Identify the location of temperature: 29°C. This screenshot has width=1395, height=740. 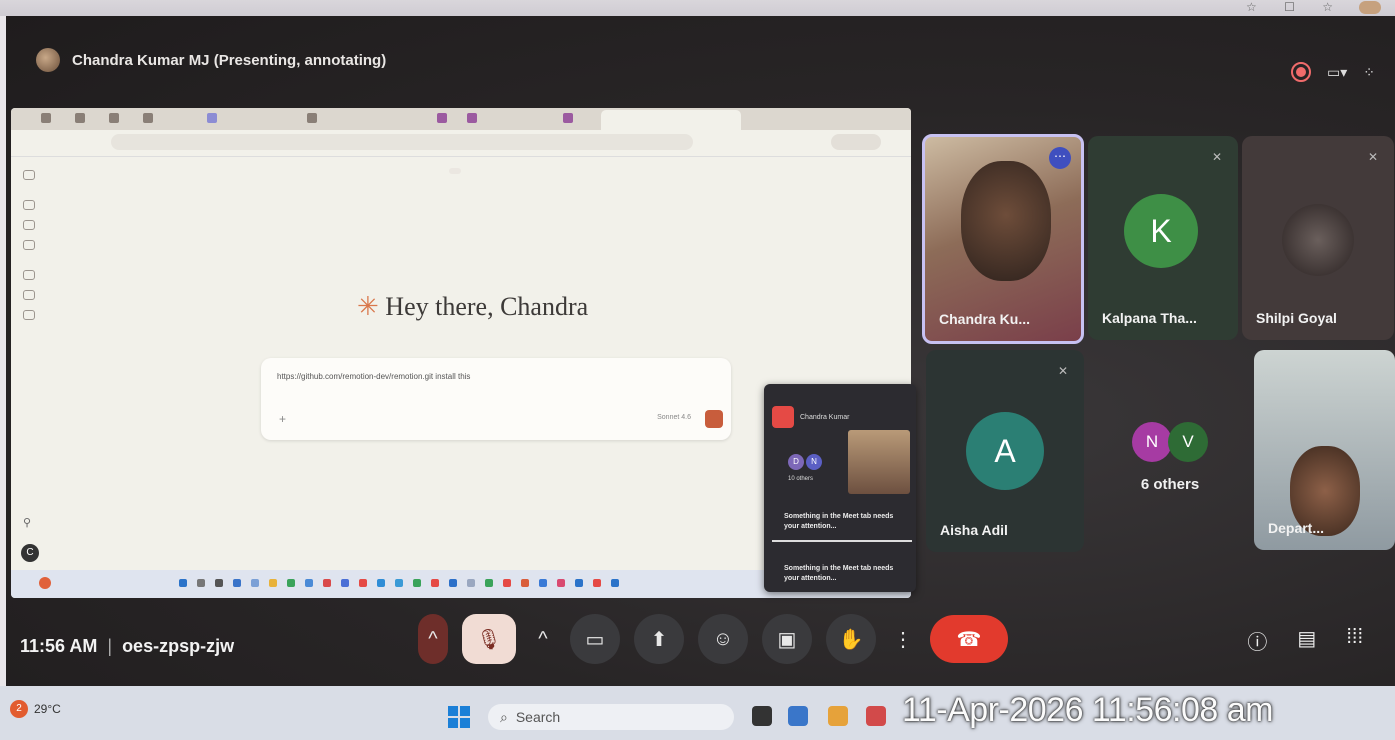
(47, 709).